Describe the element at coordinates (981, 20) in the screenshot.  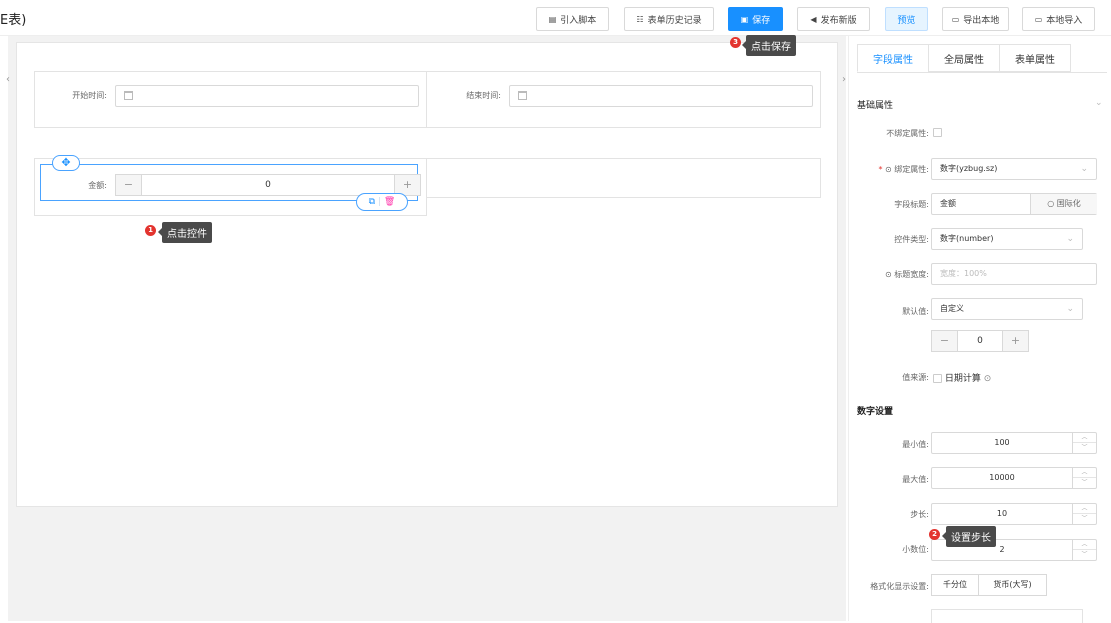
I see `export-label: 导出本地` at that location.